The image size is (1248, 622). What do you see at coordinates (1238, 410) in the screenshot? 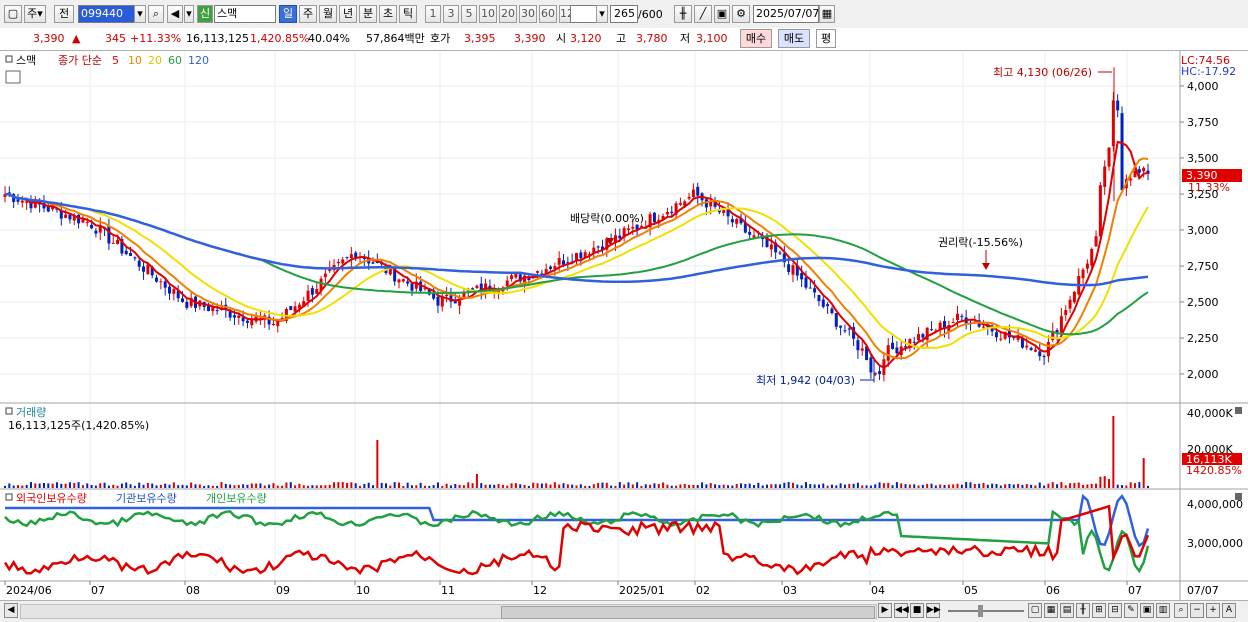
I see `volume-close-icon` at bounding box center [1238, 410].